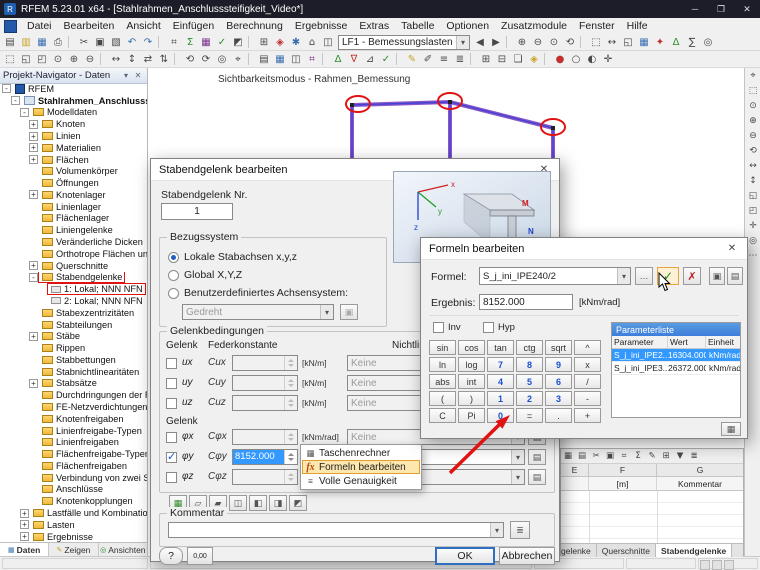  What do you see at coordinates (467, 26) in the screenshot?
I see `menu-item: Optionen` at bounding box center [467, 26].